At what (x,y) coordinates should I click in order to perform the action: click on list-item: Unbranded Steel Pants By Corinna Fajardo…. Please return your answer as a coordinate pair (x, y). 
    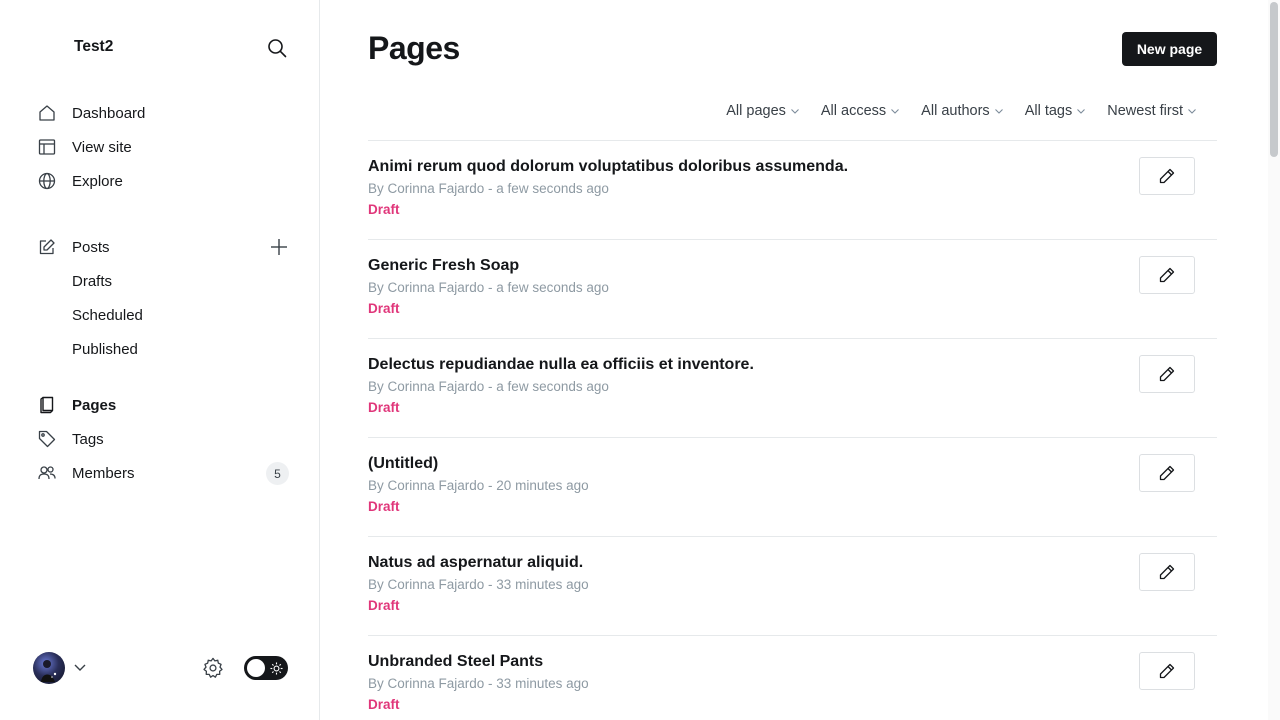
    Looking at the image, I should click on (792, 677).